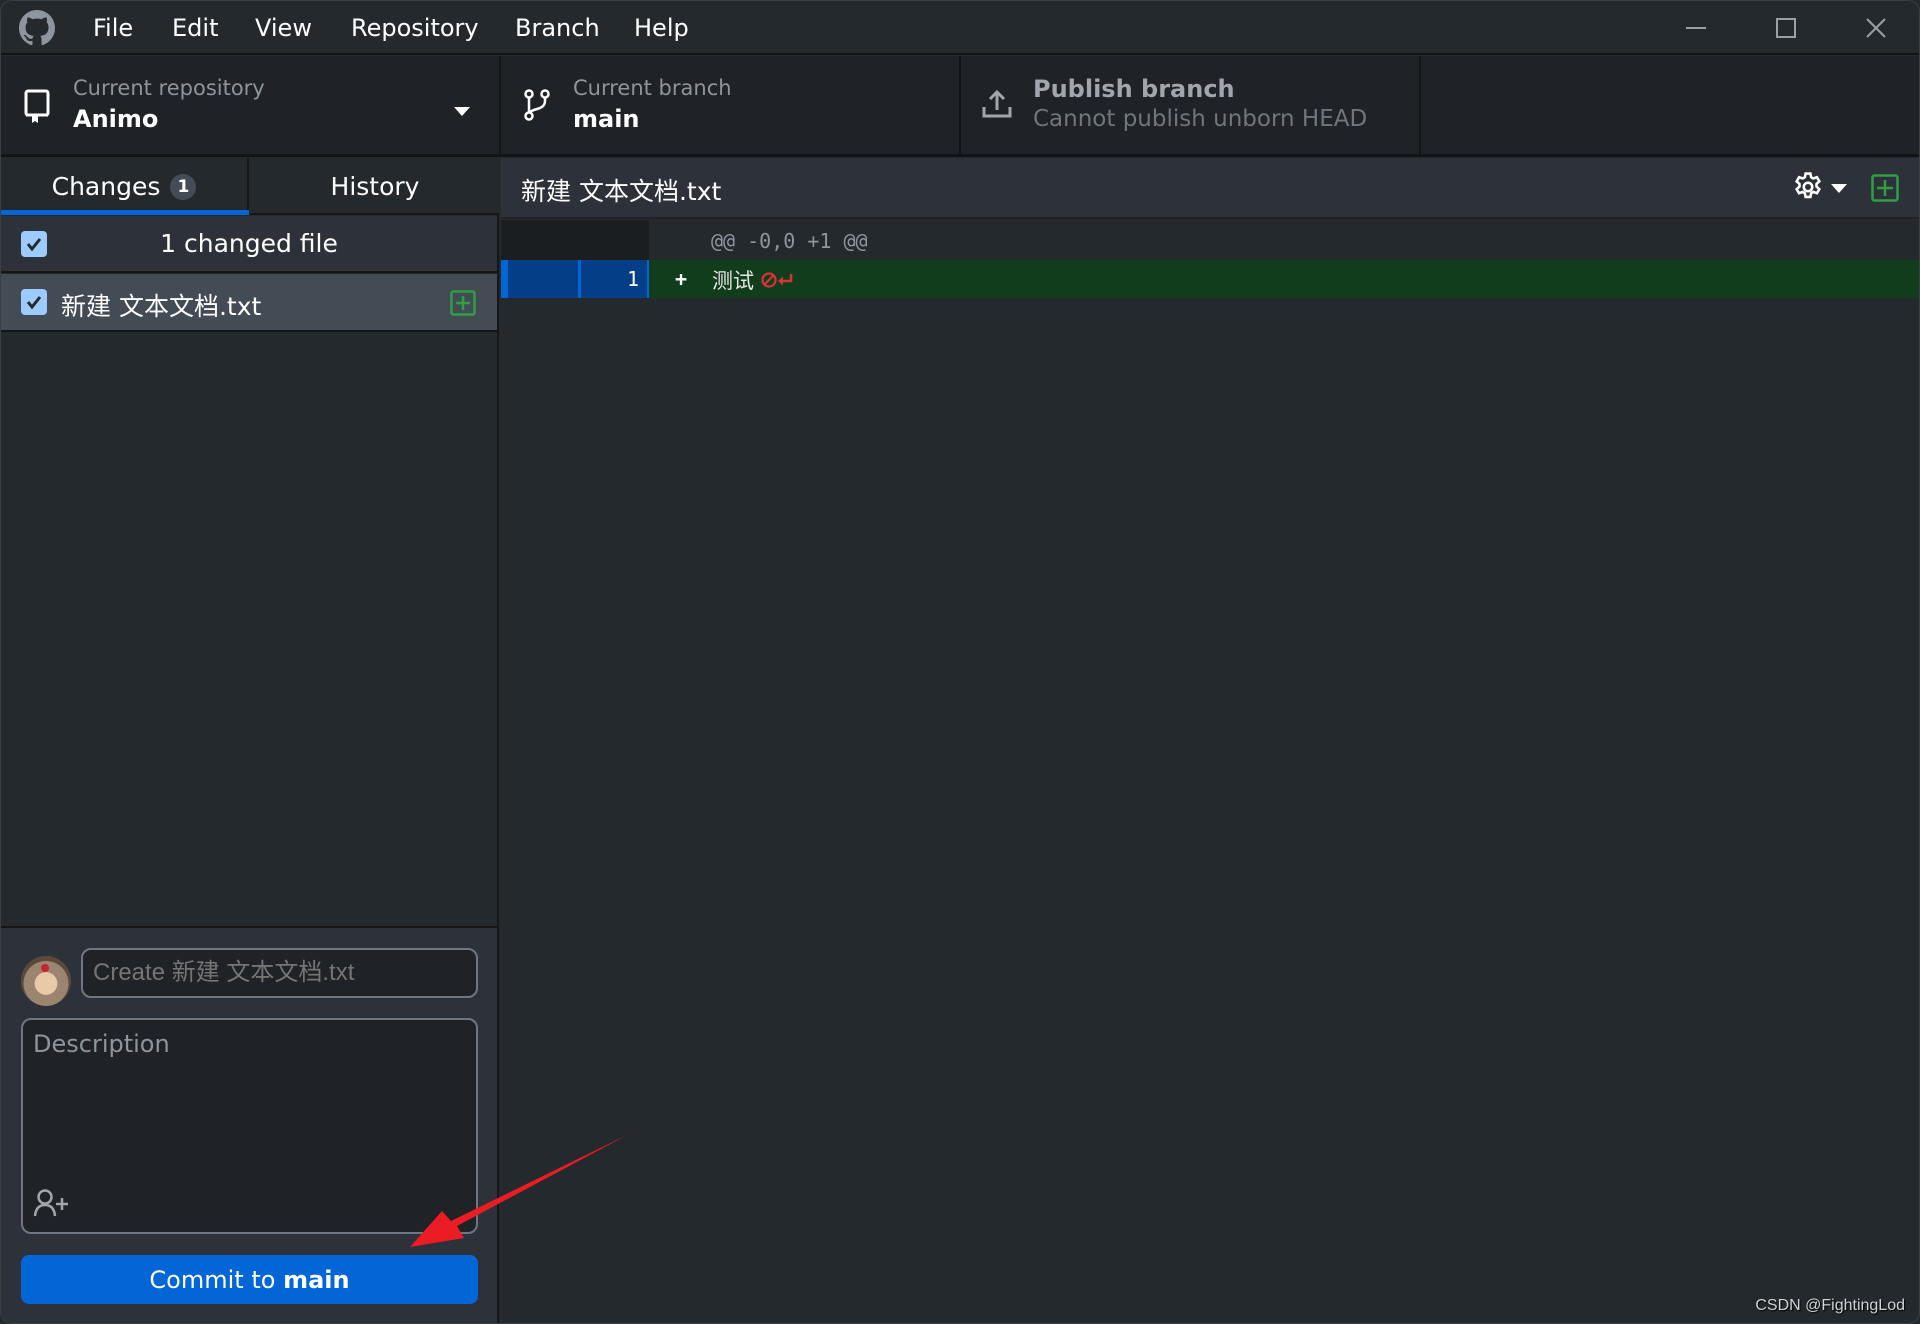 This screenshot has height=1324, width=1920. What do you see at coordinates (251, 106) in the screenshot?
I see `current-repository-button: Current repository Animo` at bounding box center [251, 106].